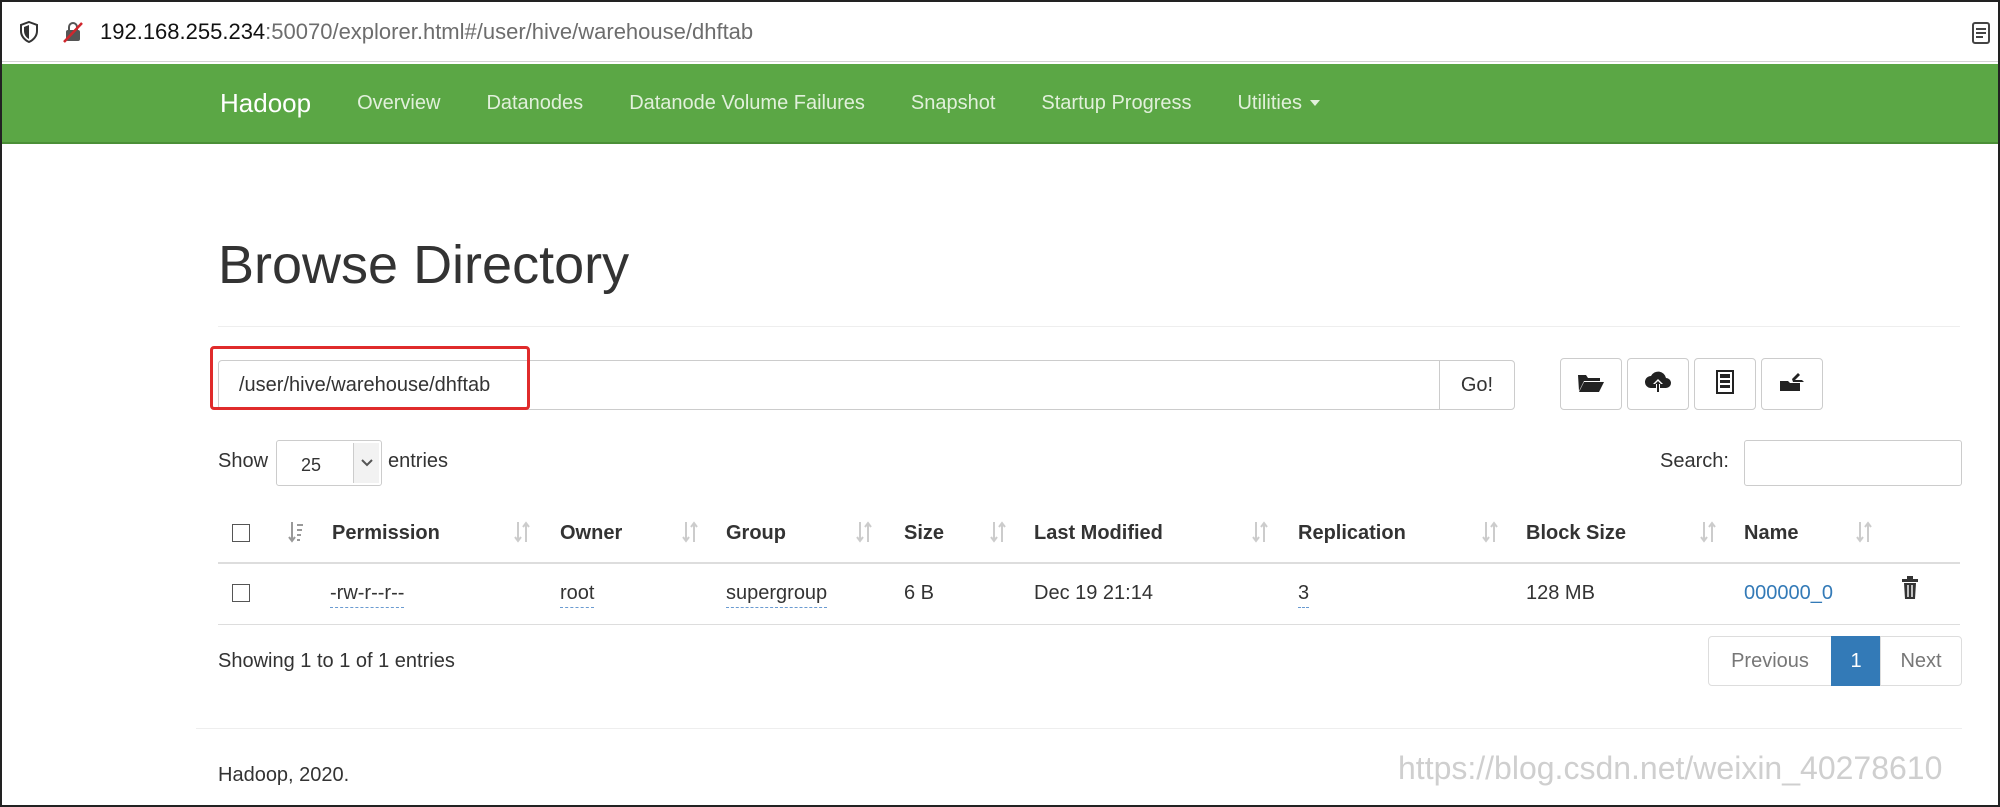 The image size is (2000, 807). Describe the element at coordinates (329, 463) in the screenshot. I see `entries-per-page-select: 25` at that location.